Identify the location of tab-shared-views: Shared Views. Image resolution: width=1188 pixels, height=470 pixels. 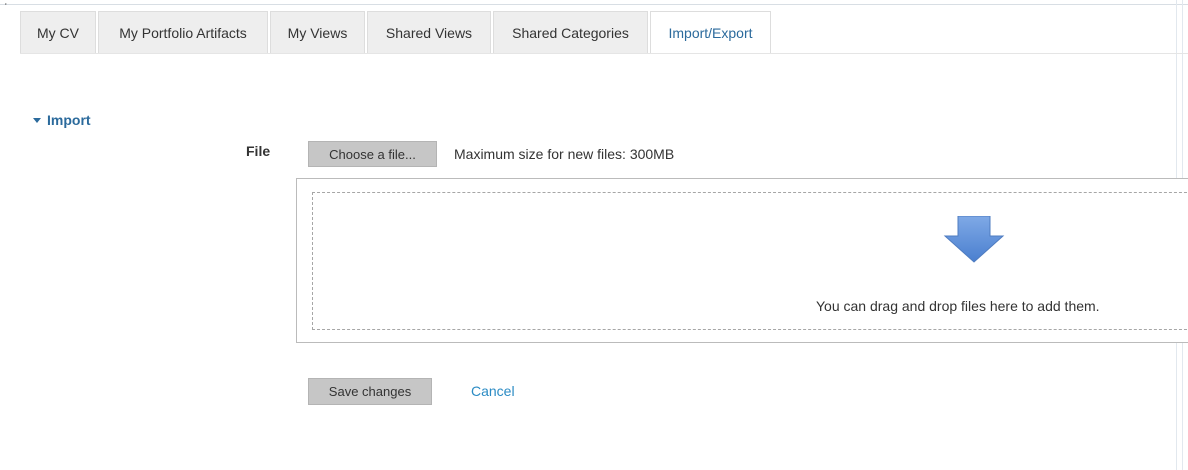
(429, 32).